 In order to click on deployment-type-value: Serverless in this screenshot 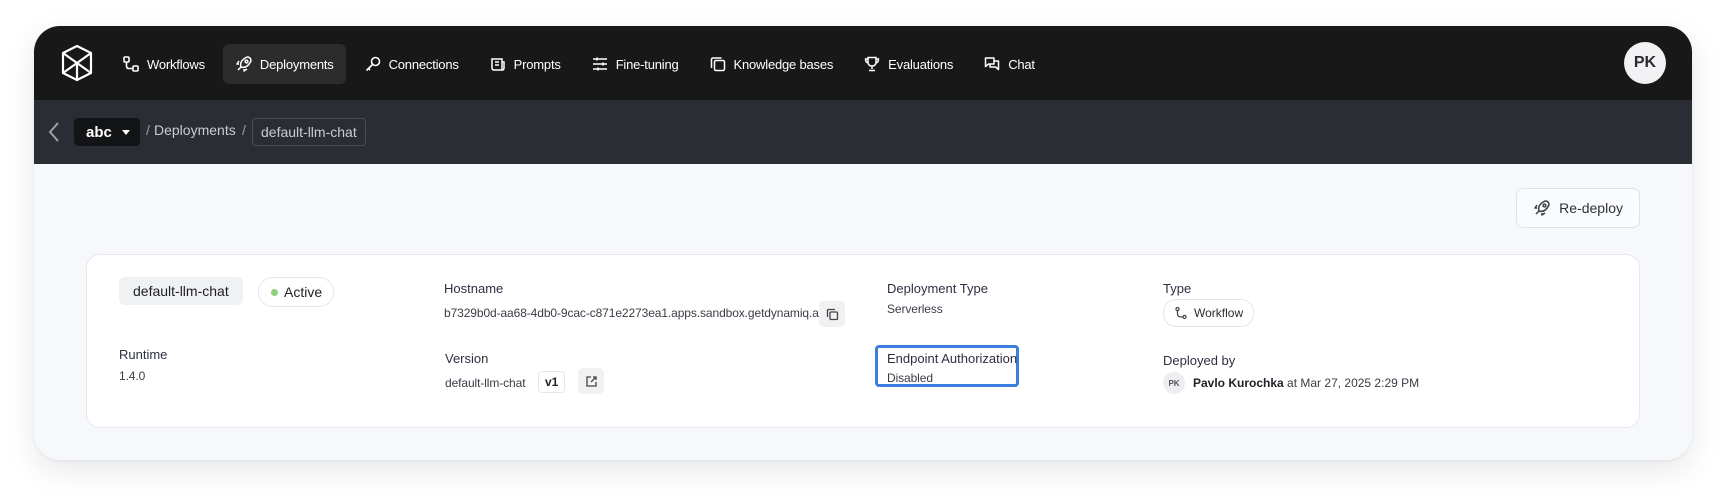, I will do `click(915, 309)`.